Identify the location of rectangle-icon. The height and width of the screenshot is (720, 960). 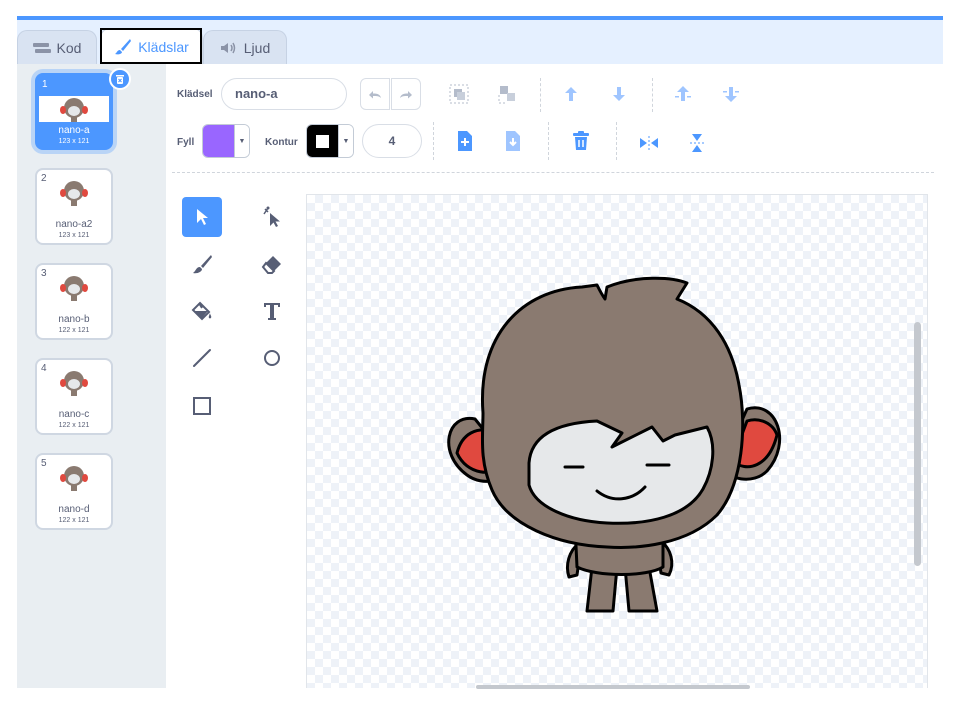
(202, 406).